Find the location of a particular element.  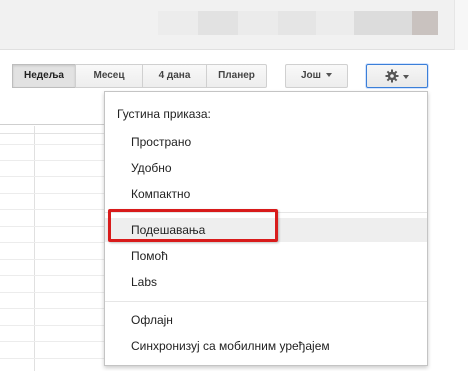

menu-item-mobile-sync: Синхронизуј са мобилним уређајем is located at coordinates (266, 346).